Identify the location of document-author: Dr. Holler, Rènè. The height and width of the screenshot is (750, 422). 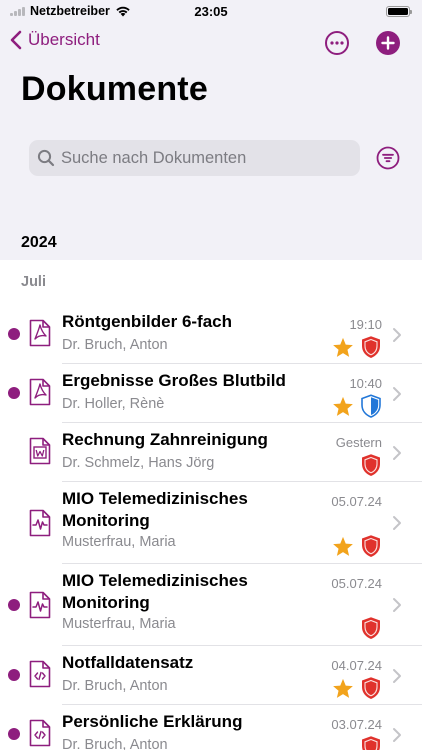
(113, 404).